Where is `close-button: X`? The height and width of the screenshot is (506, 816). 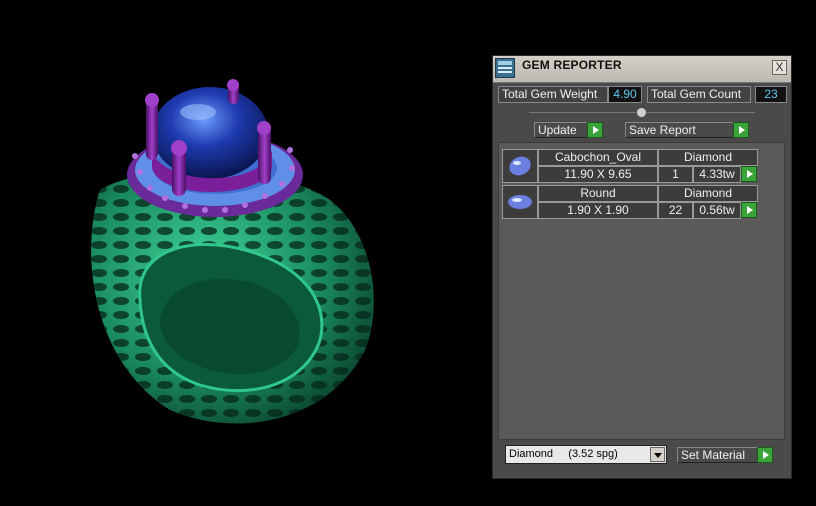
close-button: X is located at coordinates (779, 67).